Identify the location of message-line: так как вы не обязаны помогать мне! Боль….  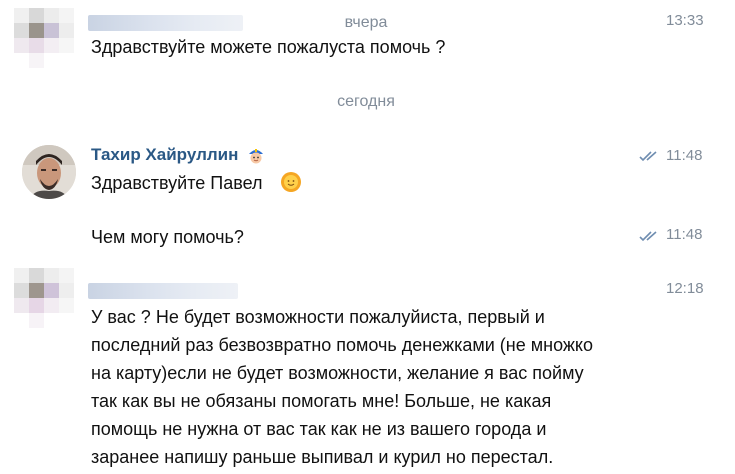
(321, 401).